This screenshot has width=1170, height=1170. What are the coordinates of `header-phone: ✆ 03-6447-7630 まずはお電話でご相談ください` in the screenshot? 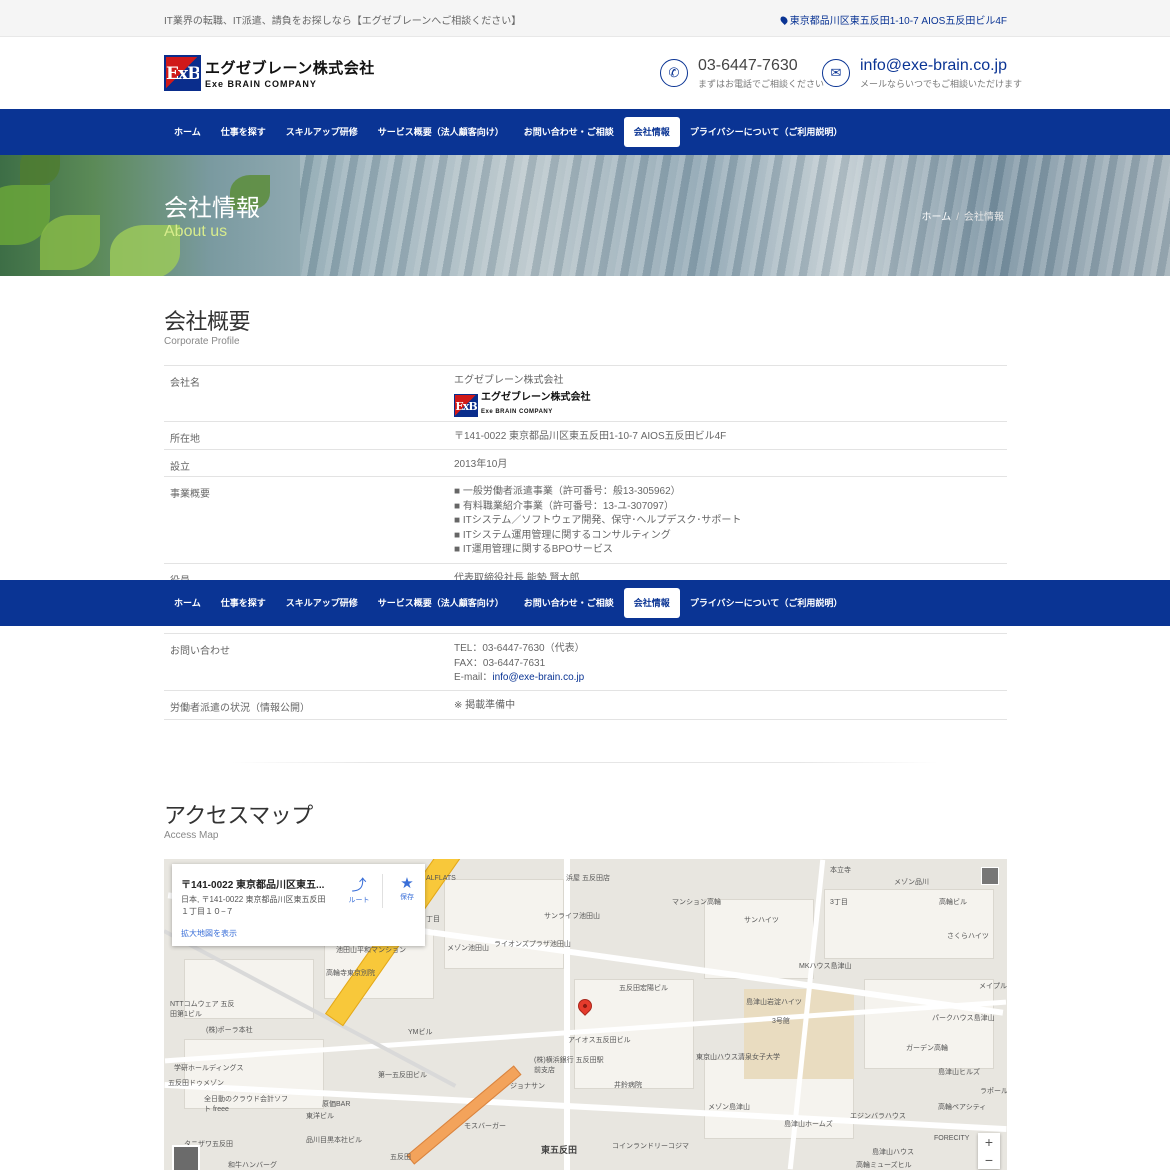 It's located at (742, 73).